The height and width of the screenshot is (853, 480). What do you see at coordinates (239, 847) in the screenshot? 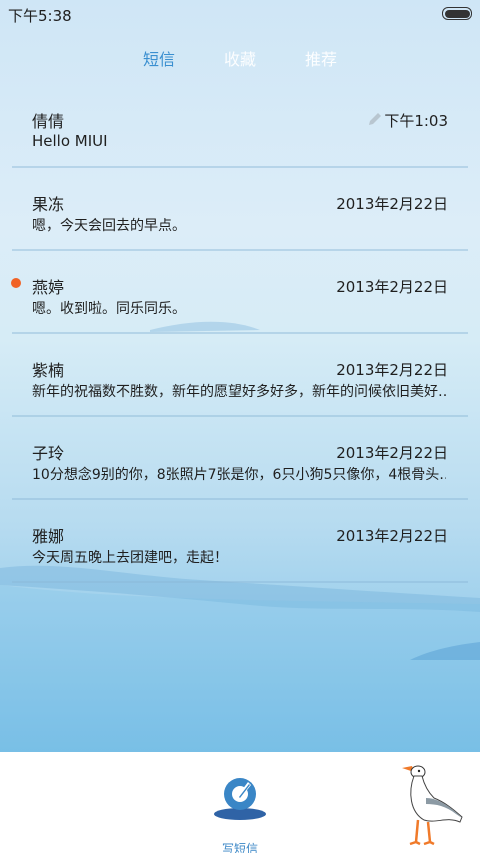
I see `compose-label: 写短信` at bounding box center [239, 847].